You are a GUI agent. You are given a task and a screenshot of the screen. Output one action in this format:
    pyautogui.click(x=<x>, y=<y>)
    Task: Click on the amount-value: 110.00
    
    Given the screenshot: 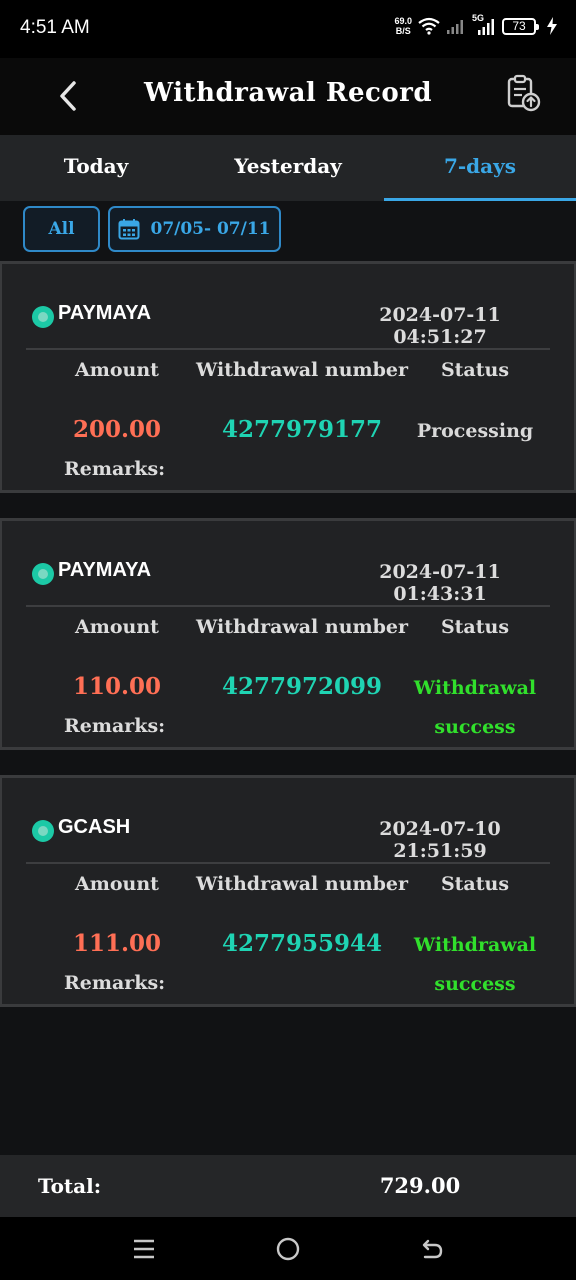 What is the action you would take?
    pyautogui.click(x=117, y=686)
    